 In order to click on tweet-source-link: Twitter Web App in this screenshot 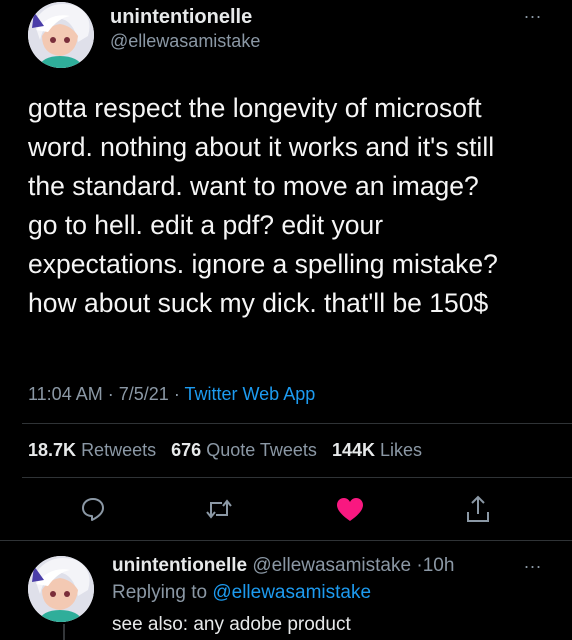, I will do `click(250, 394)`.